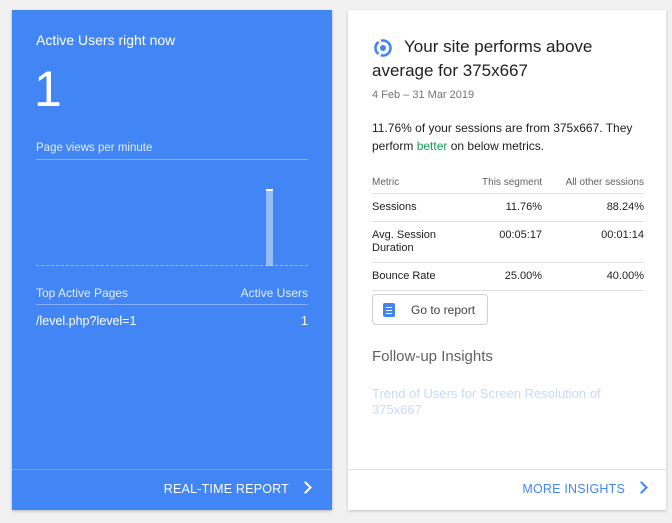  I want to click on other-value: 00:01:14, so click(593, 242).